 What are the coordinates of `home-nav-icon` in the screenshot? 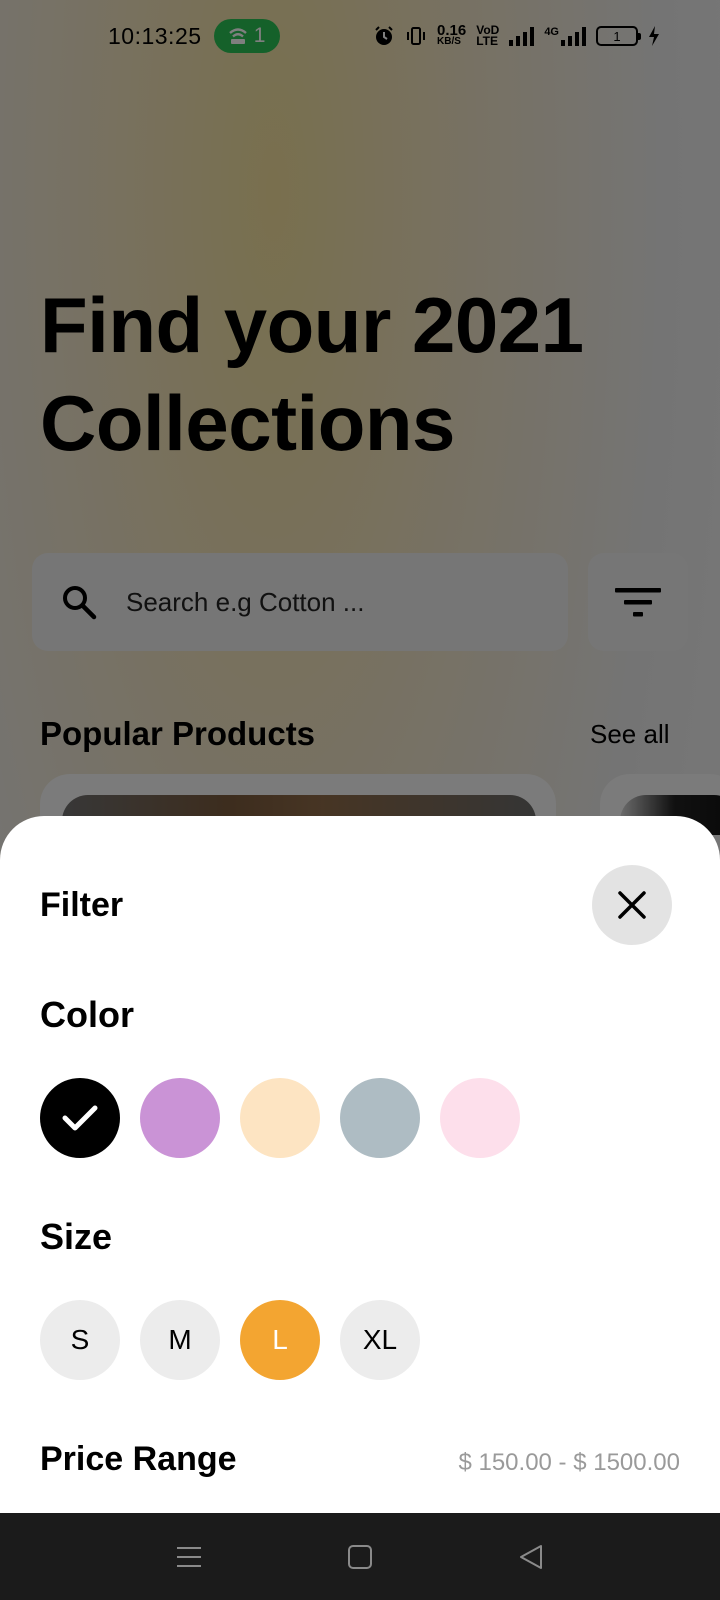 It's located at (360, 1557).